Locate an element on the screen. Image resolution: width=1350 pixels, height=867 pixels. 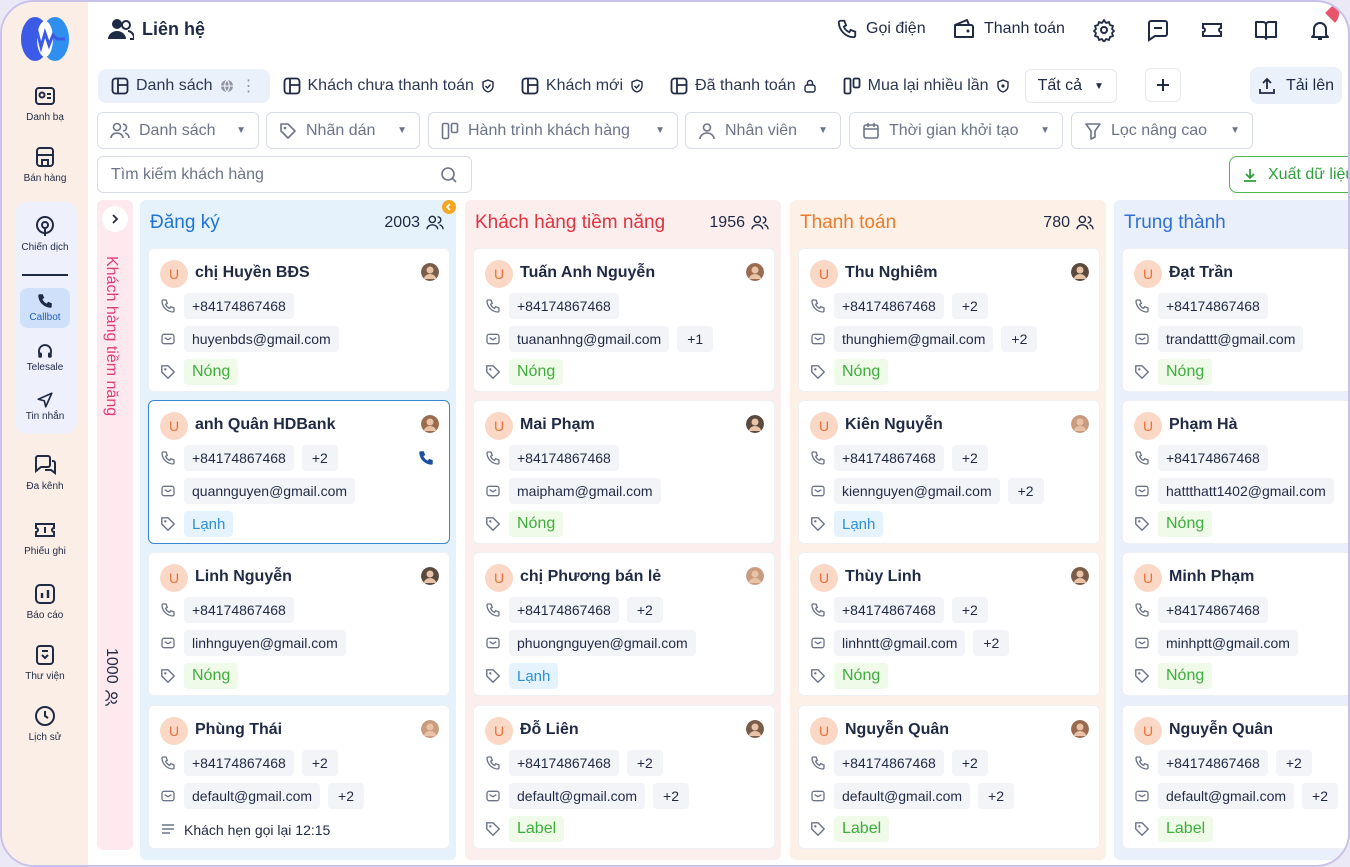
payment-button: Thanh toán is located at coordinates (1008, 29).